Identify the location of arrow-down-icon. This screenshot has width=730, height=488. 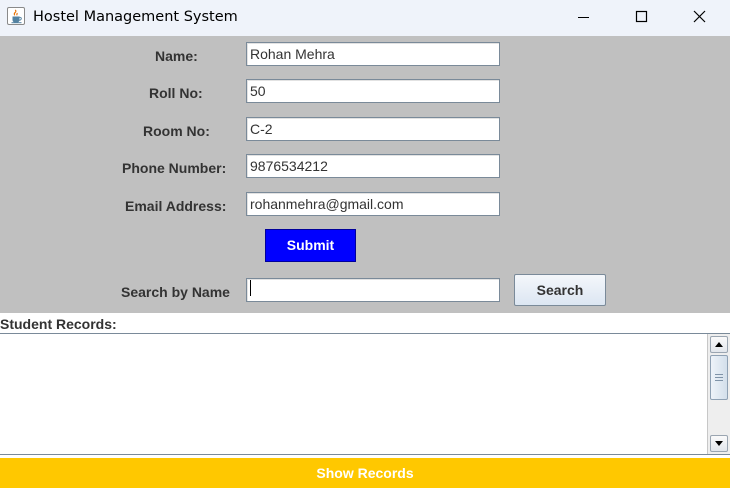
(719, 443).